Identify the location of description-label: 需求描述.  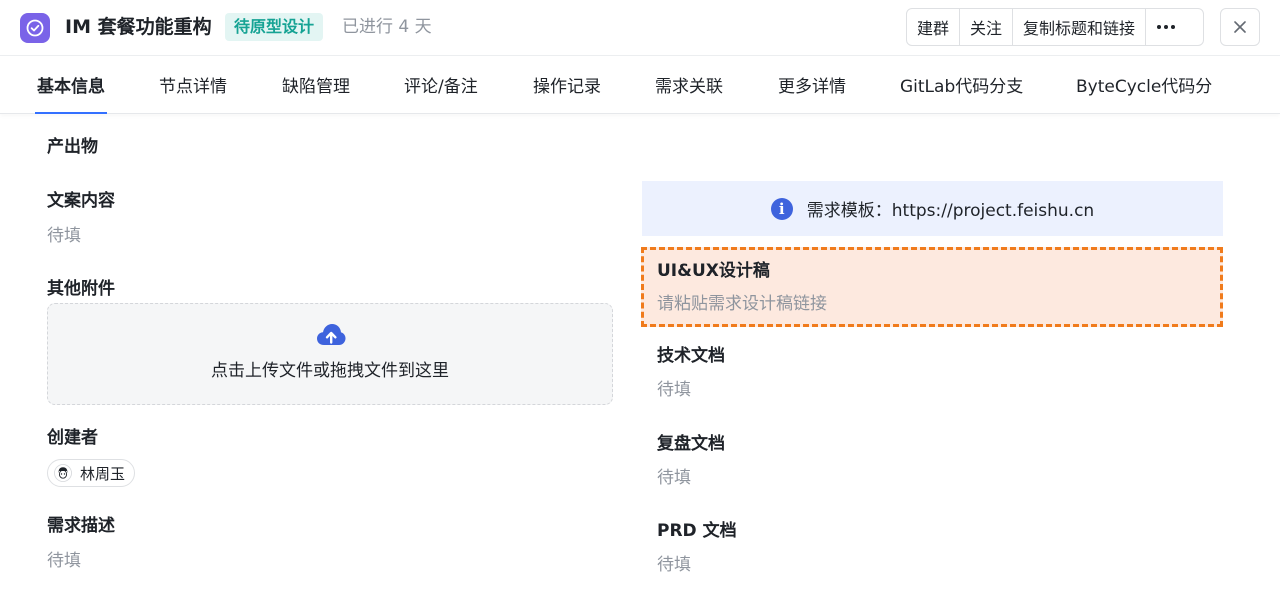
(81, 526).